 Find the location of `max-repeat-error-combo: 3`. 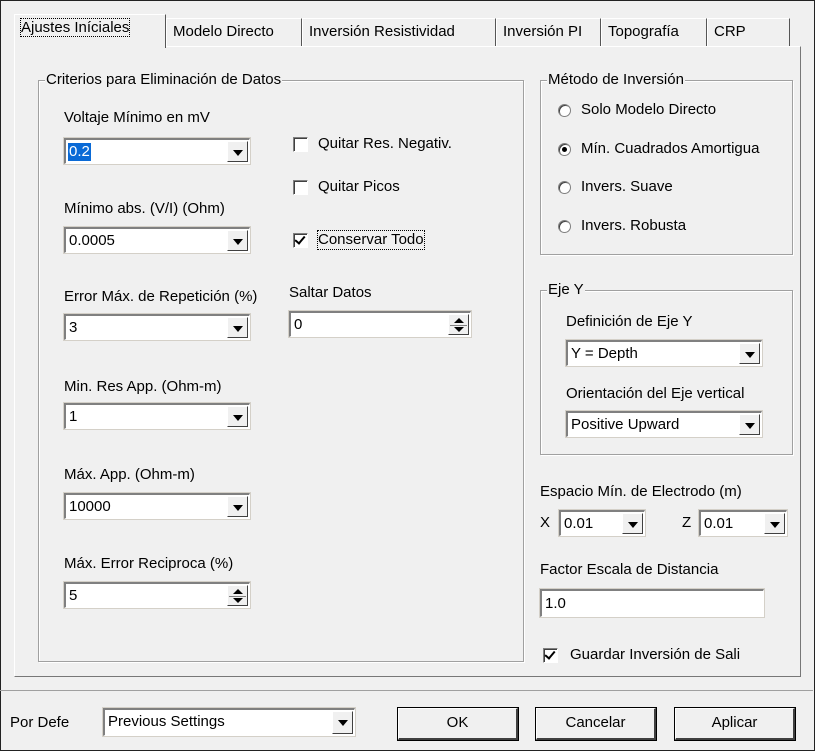

max-repeat-error-combo: 3 is located at coordinates (157, 327).